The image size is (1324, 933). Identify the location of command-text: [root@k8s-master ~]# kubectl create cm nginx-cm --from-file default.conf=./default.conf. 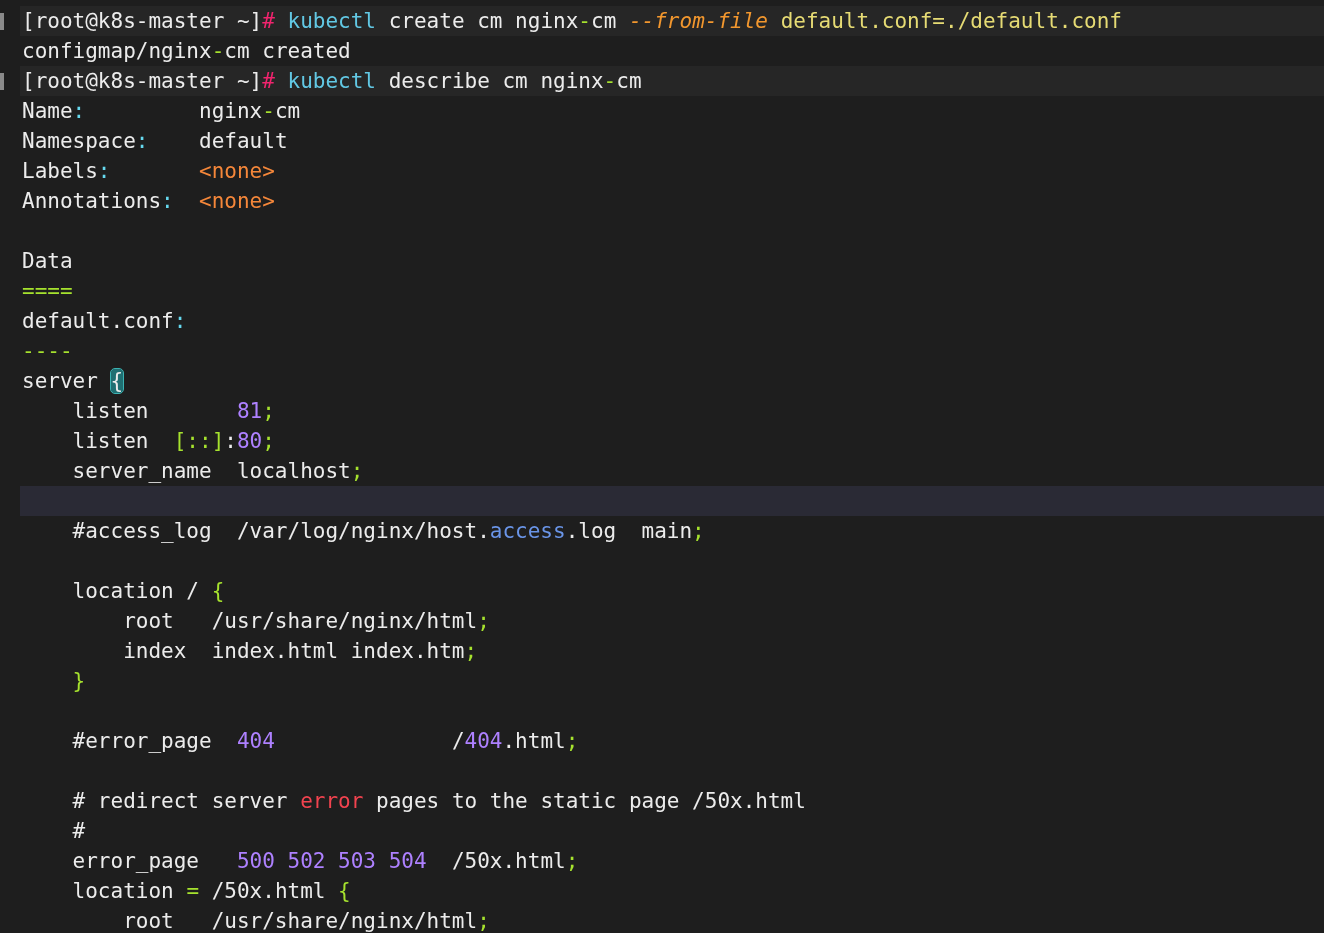
(571, 21).